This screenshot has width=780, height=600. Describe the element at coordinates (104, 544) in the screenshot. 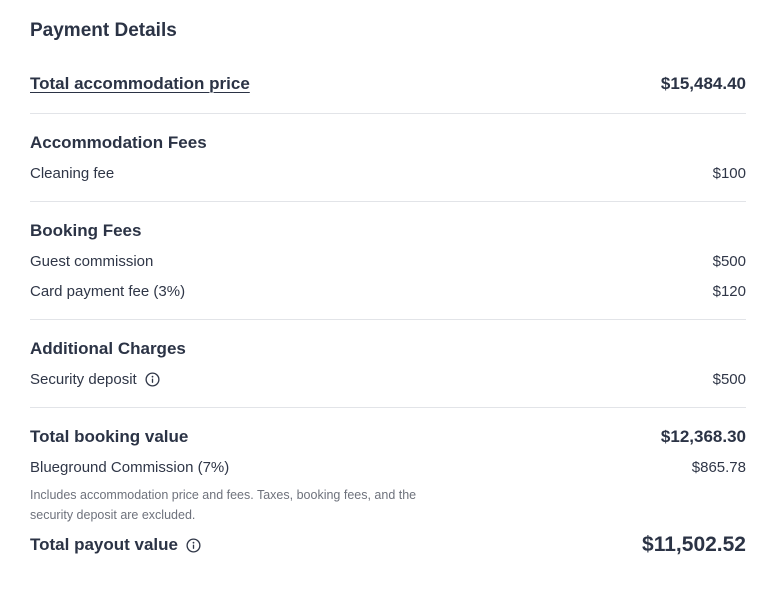

I see `total-payout-label: Total payout value` at that location.